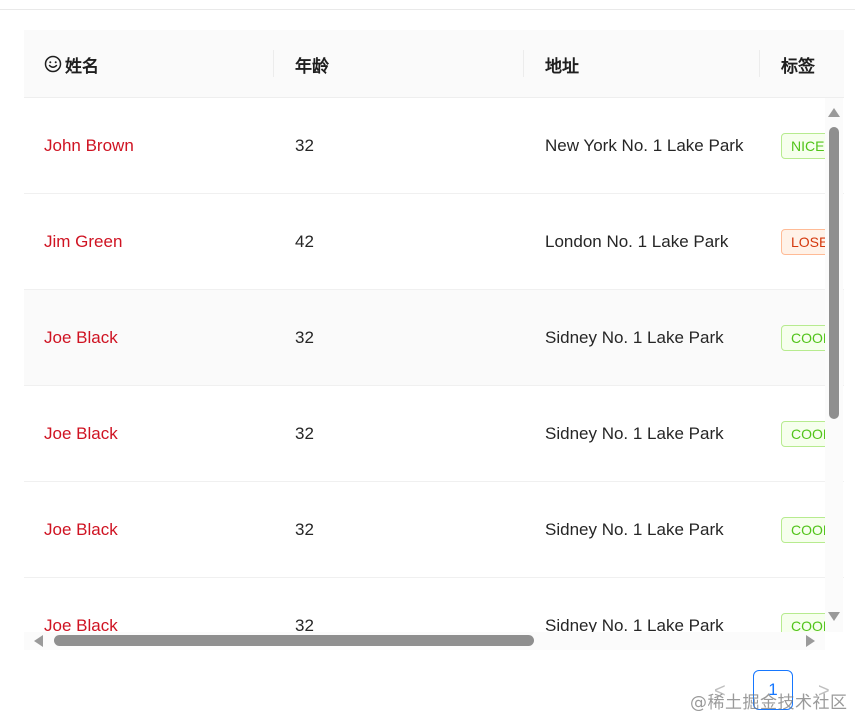 The image size is (855, 717). Describe the element at coordinates (434, 64) in the screenshot. I see `table-header: 姓名 年龄 地址 标签` at that location.